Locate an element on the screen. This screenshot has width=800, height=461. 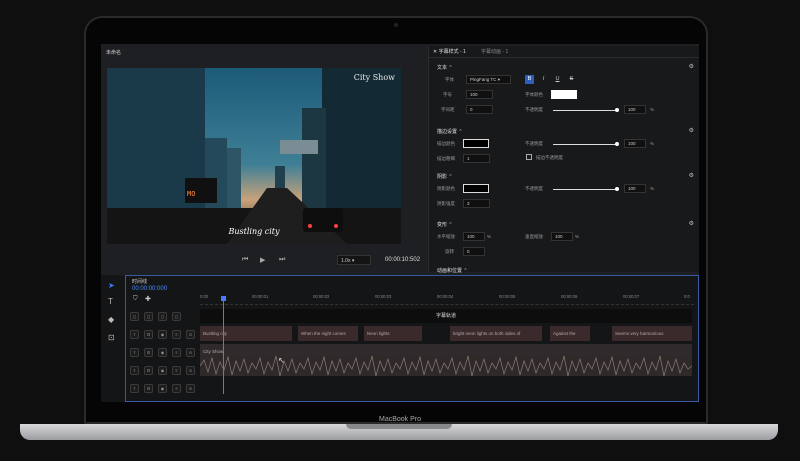
stroke-color-label: 描边颜色 is located at coordinates (446, 143).